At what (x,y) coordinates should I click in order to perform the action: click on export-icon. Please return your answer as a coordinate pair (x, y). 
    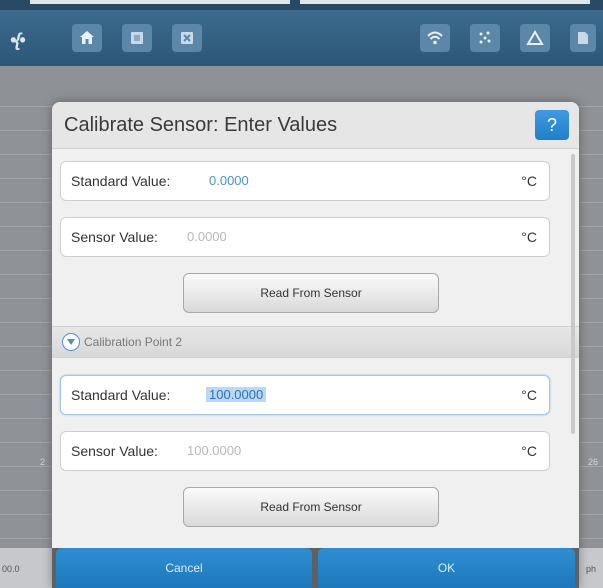
    Looking at the image, I should click on (137, 38).